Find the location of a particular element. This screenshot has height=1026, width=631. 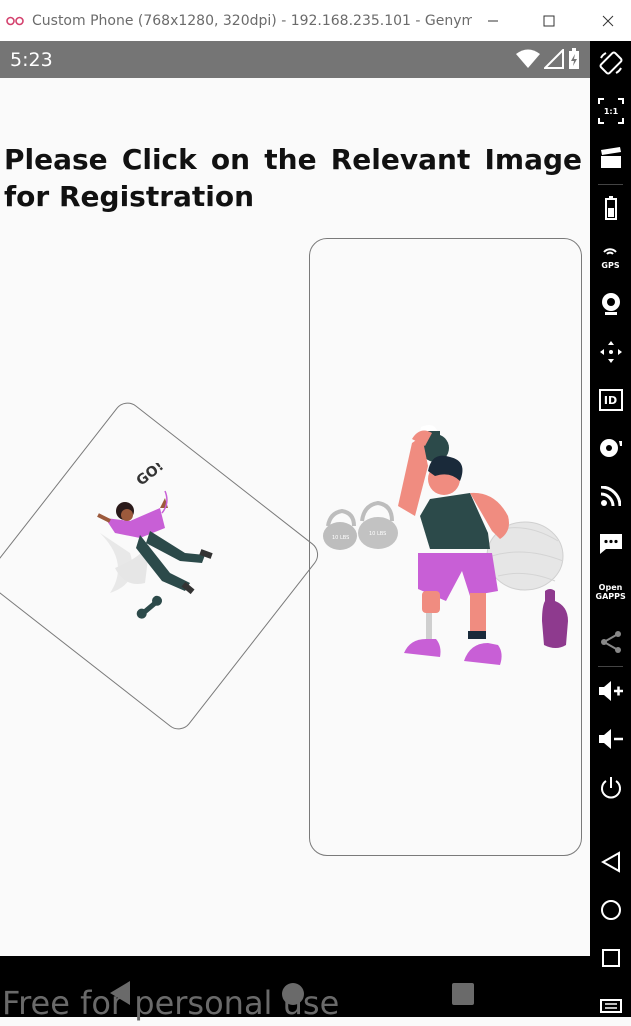

sms-button is located at coordinates (610, 544).